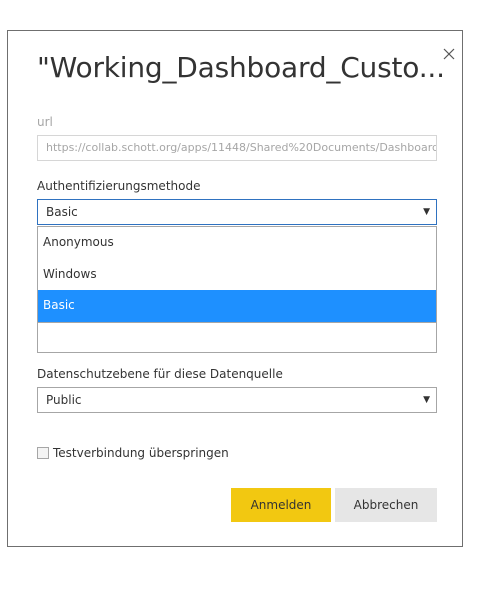 This screenshot has height=598, width=503. Describe the element at coordinates (237, 338) in the screenshot. I see `hidden-credential-input` at that location.